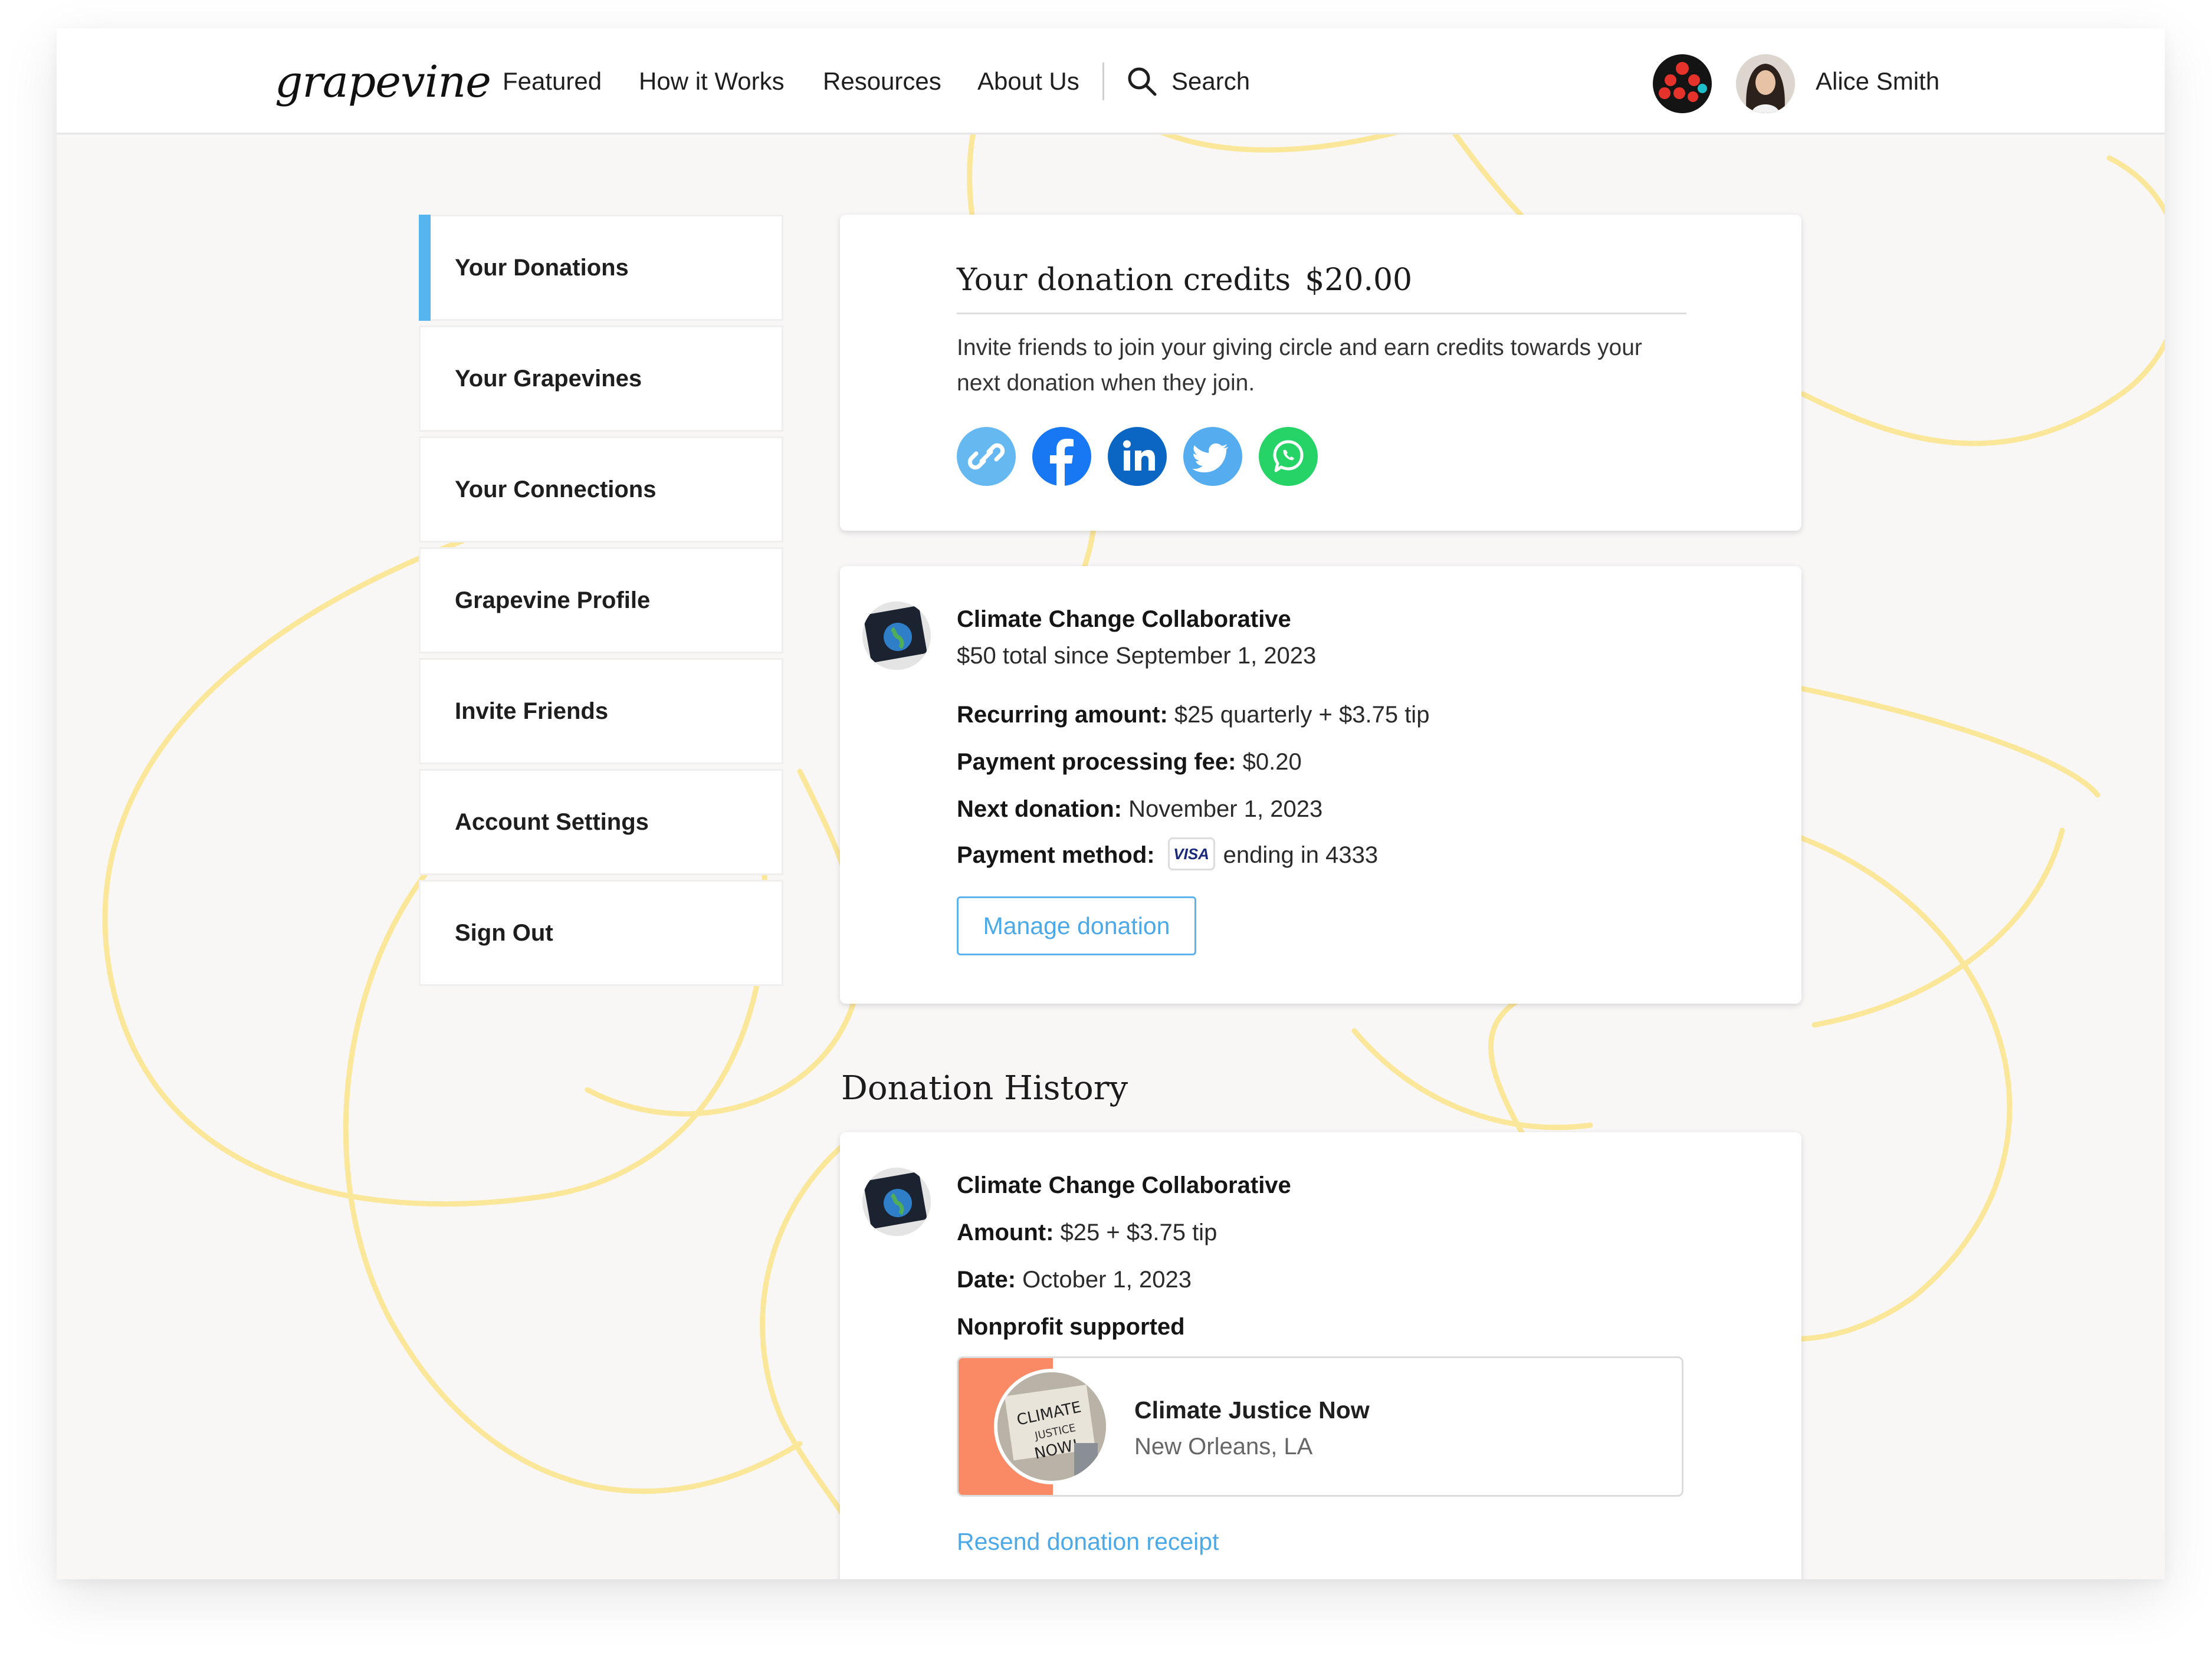  I want to click on processing-fee: Payment processing fee: $0.20, so click(1129, 762).